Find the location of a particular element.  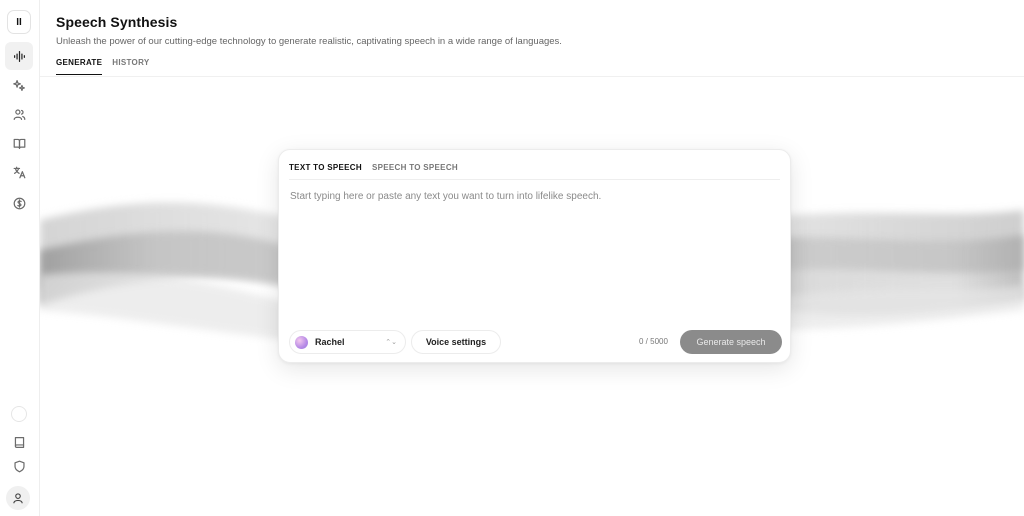

sidebar-item-dubbing is located at coordinates (19, 172).